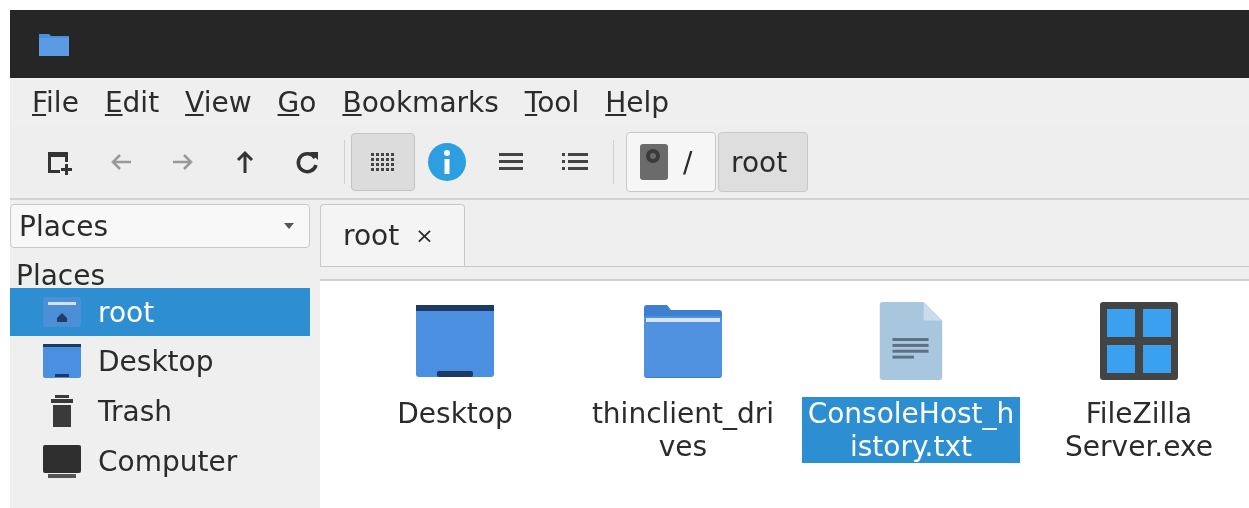  Describe the element at coordinates (683, 430) in the screenshot. I see `file-name: thinclient_drives` at that location.